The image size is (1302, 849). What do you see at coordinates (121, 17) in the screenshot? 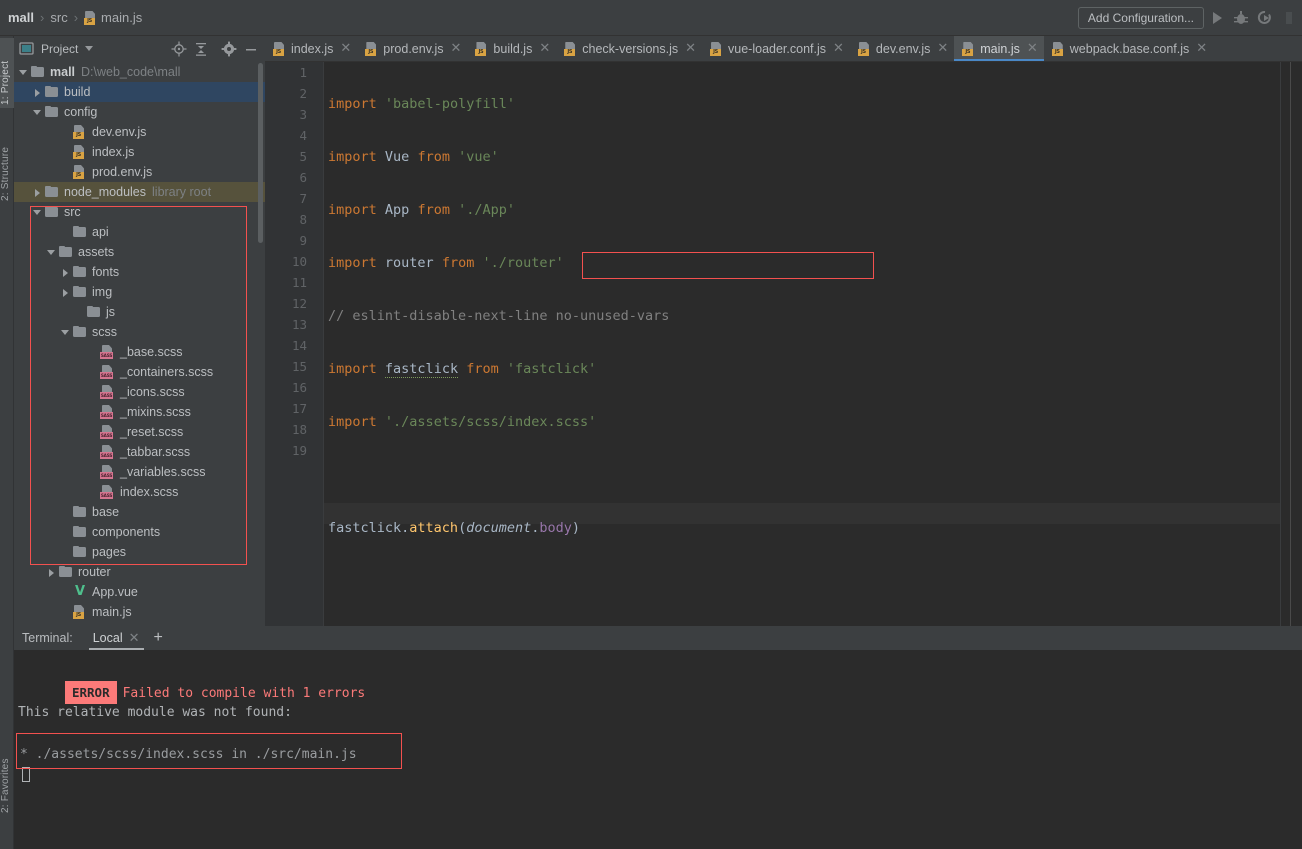
I see `breadcrumb-file: main.js` at bounding box center [121, 17].